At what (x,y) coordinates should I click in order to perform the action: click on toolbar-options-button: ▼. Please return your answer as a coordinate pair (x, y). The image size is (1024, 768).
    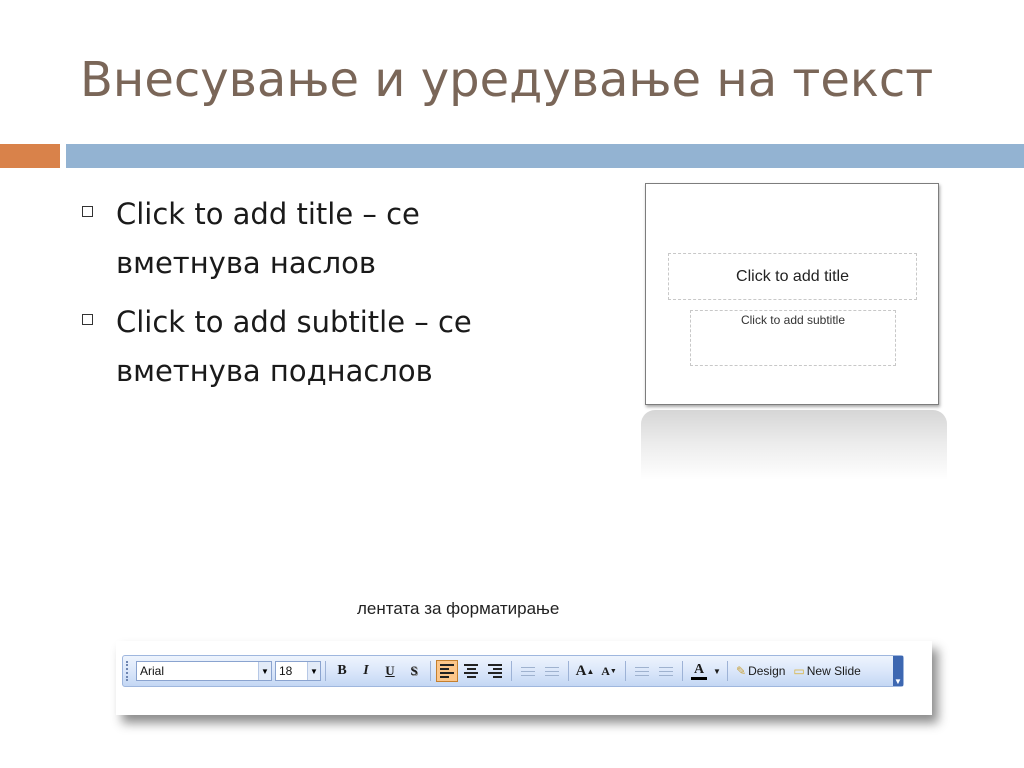
    Looking at the image, I should click on (898, 671).